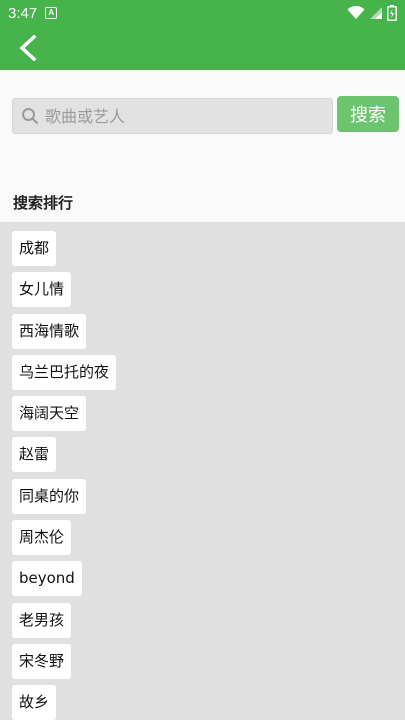  I want to click on ranking-item: 成都, so click(34, 248).